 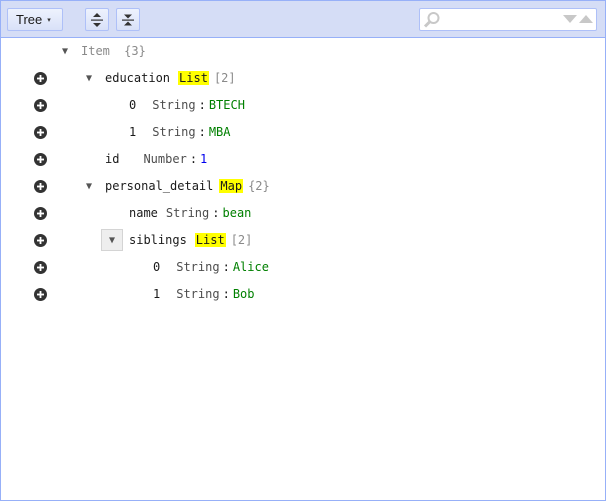 I want to click on number-value: 1, so click(x=203, y=159).